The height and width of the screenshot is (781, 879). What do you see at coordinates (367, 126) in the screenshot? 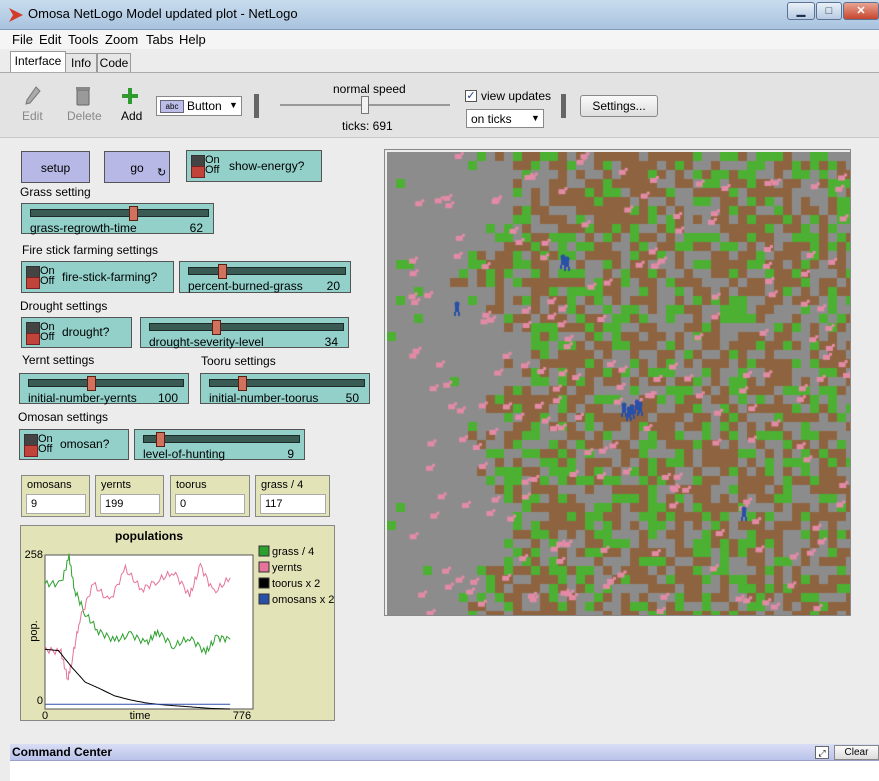
I see `ticks-counter: ticks: 691` at bounding box center [367, 126].